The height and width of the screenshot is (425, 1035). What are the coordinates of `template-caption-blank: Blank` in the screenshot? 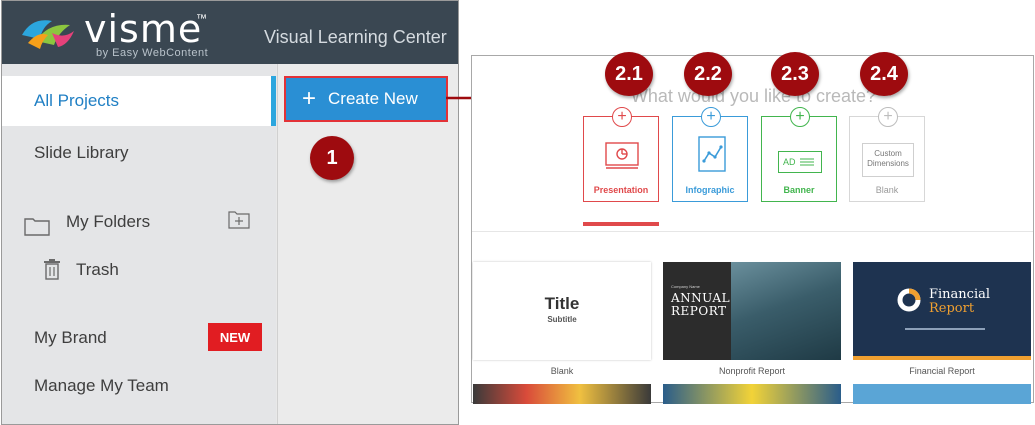 It's located at (562, 371).